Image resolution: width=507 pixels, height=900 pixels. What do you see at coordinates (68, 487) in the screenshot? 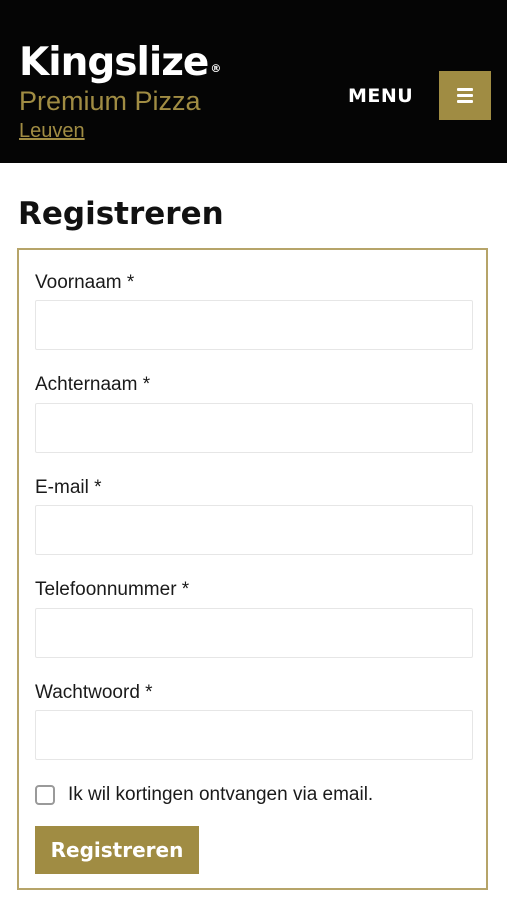
I see `email-label: E-mail *` at bounding box center [68, 487].